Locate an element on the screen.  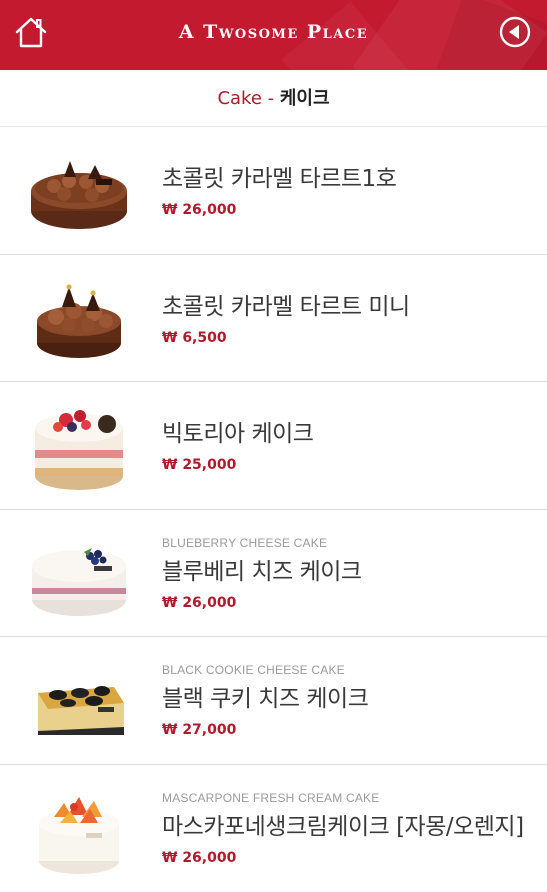
list-item: 초콜릿 카라멜 타르트1호 ₩ 26,000 is located at coordinates (273, 191).